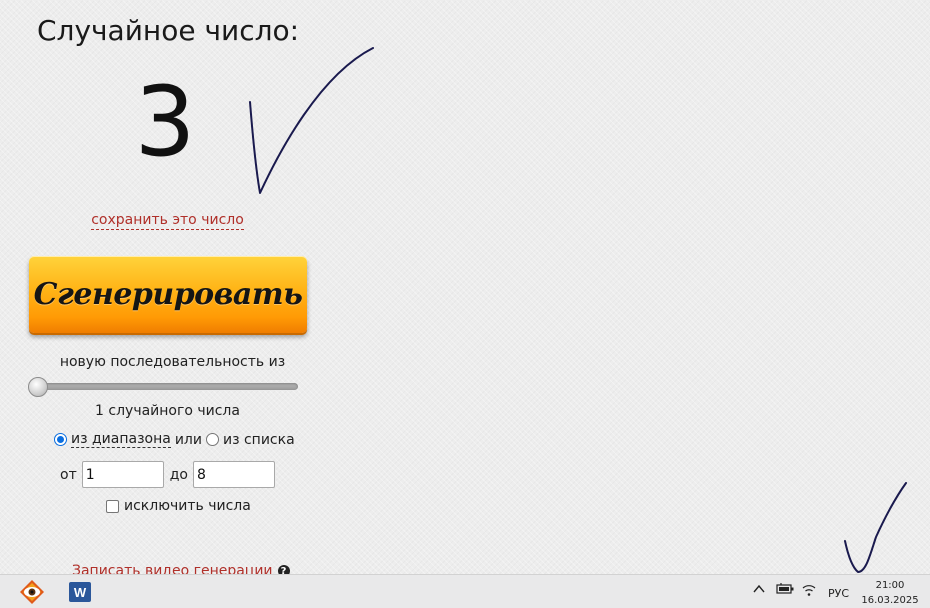 The width and height of the screenshot is (930, 608). What do you see at coordinates (212, 439) in the screenshot?
I see `list-radio` at bounding box center [212, 439].